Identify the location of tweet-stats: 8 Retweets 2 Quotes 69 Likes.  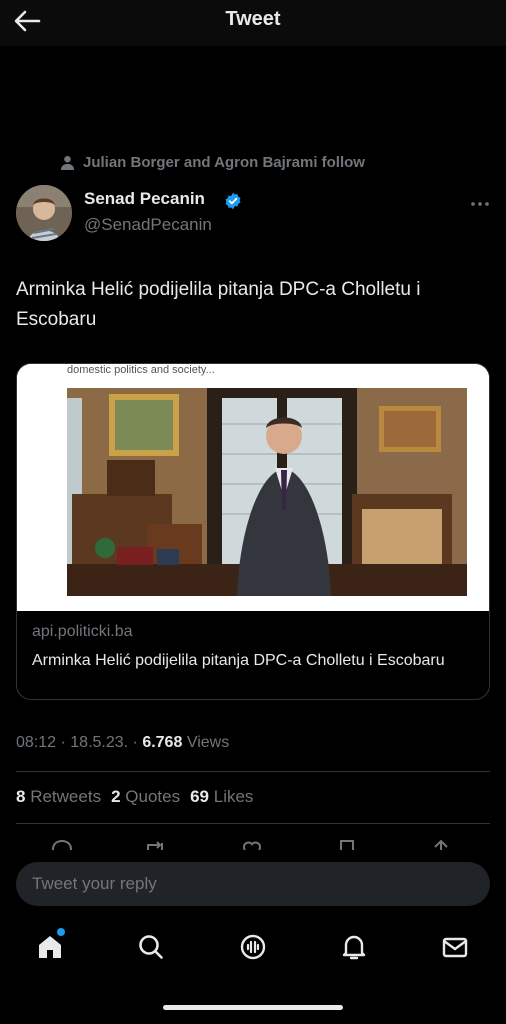
(134, 797).